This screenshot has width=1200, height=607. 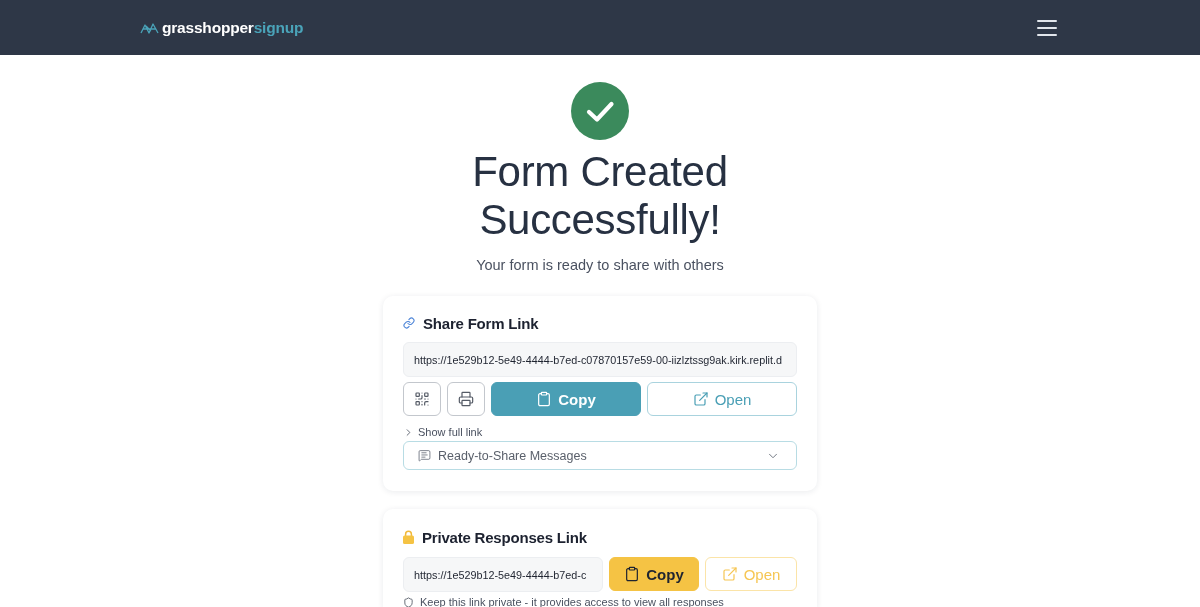 What do you see at coordinates (149, 27) in the screenshot?
I see `logo-icon` at bounding box center [149, 27].